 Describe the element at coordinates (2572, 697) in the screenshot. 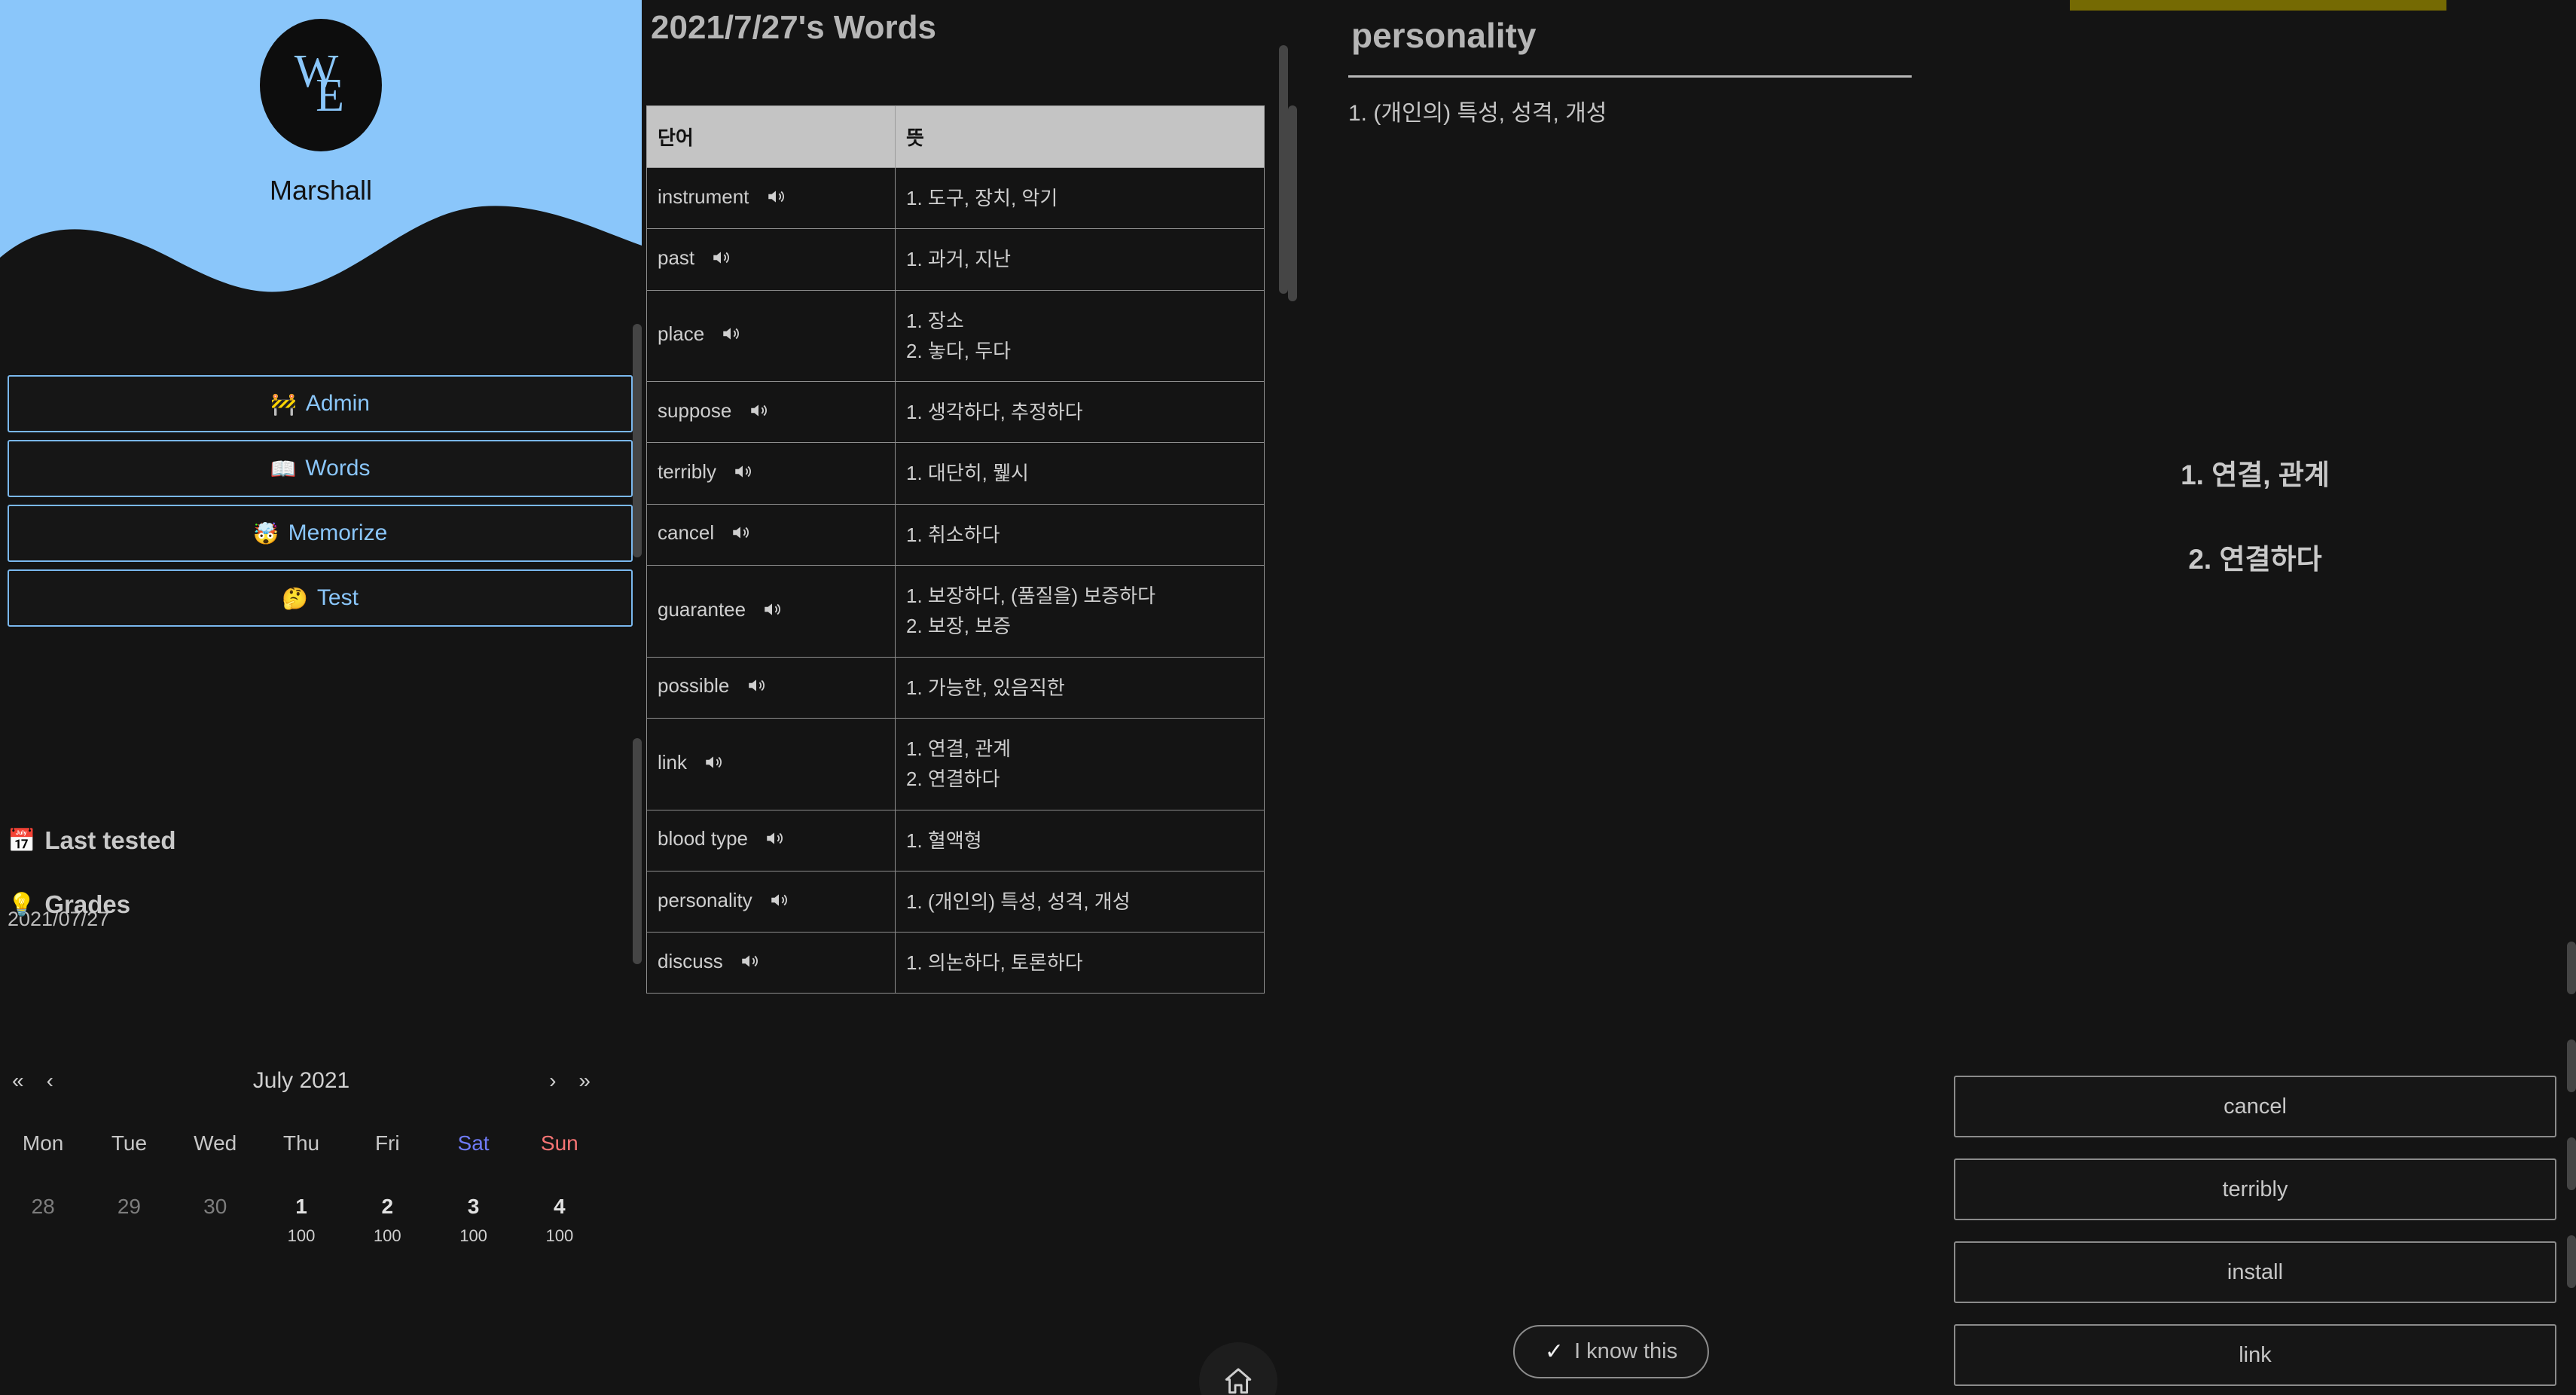

I see `quiz-panel-scrollbar` at that location.